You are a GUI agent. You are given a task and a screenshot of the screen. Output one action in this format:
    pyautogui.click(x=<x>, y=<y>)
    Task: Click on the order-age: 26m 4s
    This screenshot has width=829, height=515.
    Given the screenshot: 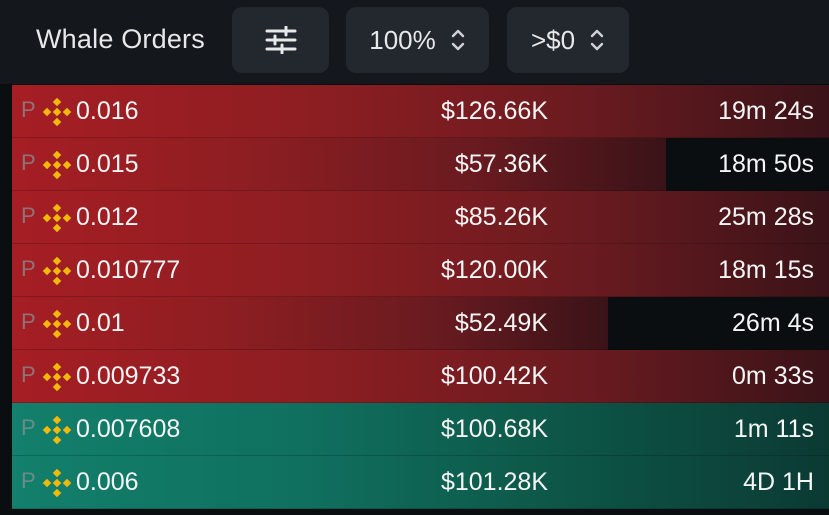 What is the action you would take?
    pyautogui.click(x=773, y=323)
    